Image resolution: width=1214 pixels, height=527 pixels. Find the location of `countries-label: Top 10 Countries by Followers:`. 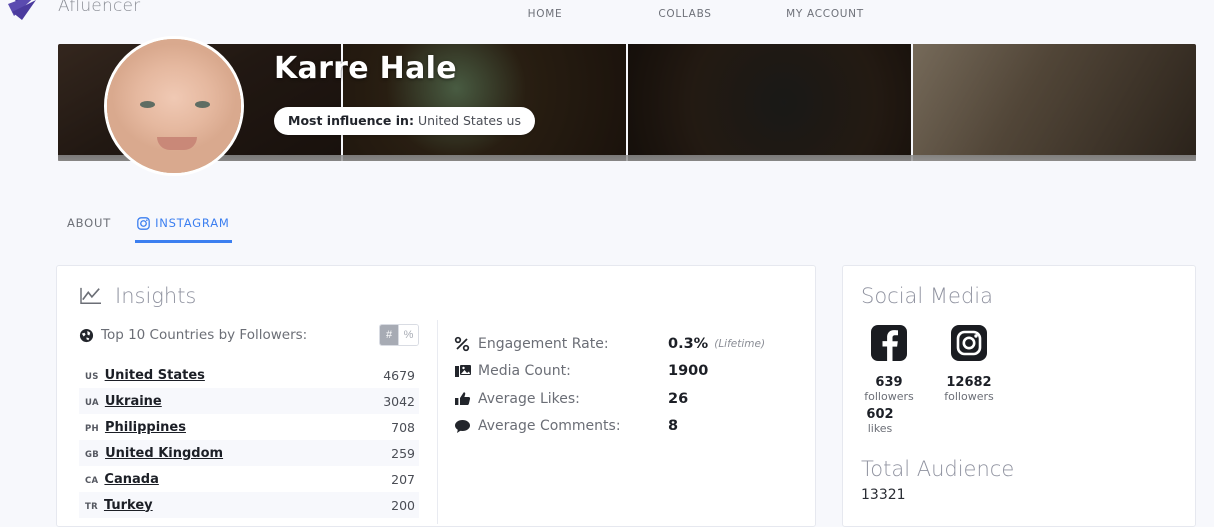

countries-label: Top 10 Countries by Followers: is located at coordinates (204, 335).